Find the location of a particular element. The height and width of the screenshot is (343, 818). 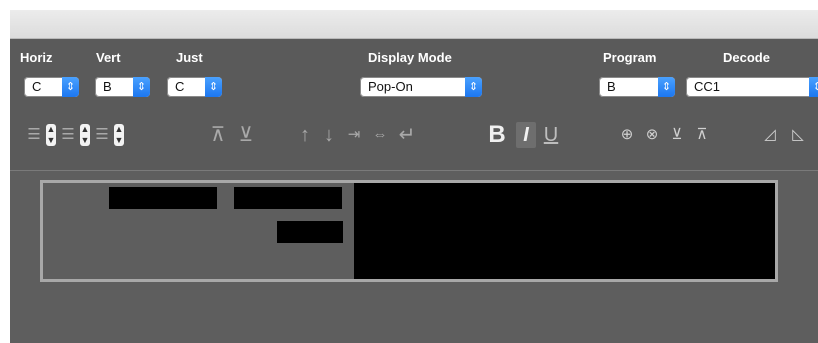

vert-popup: B ⇕ is located at coordinates (122, 87).